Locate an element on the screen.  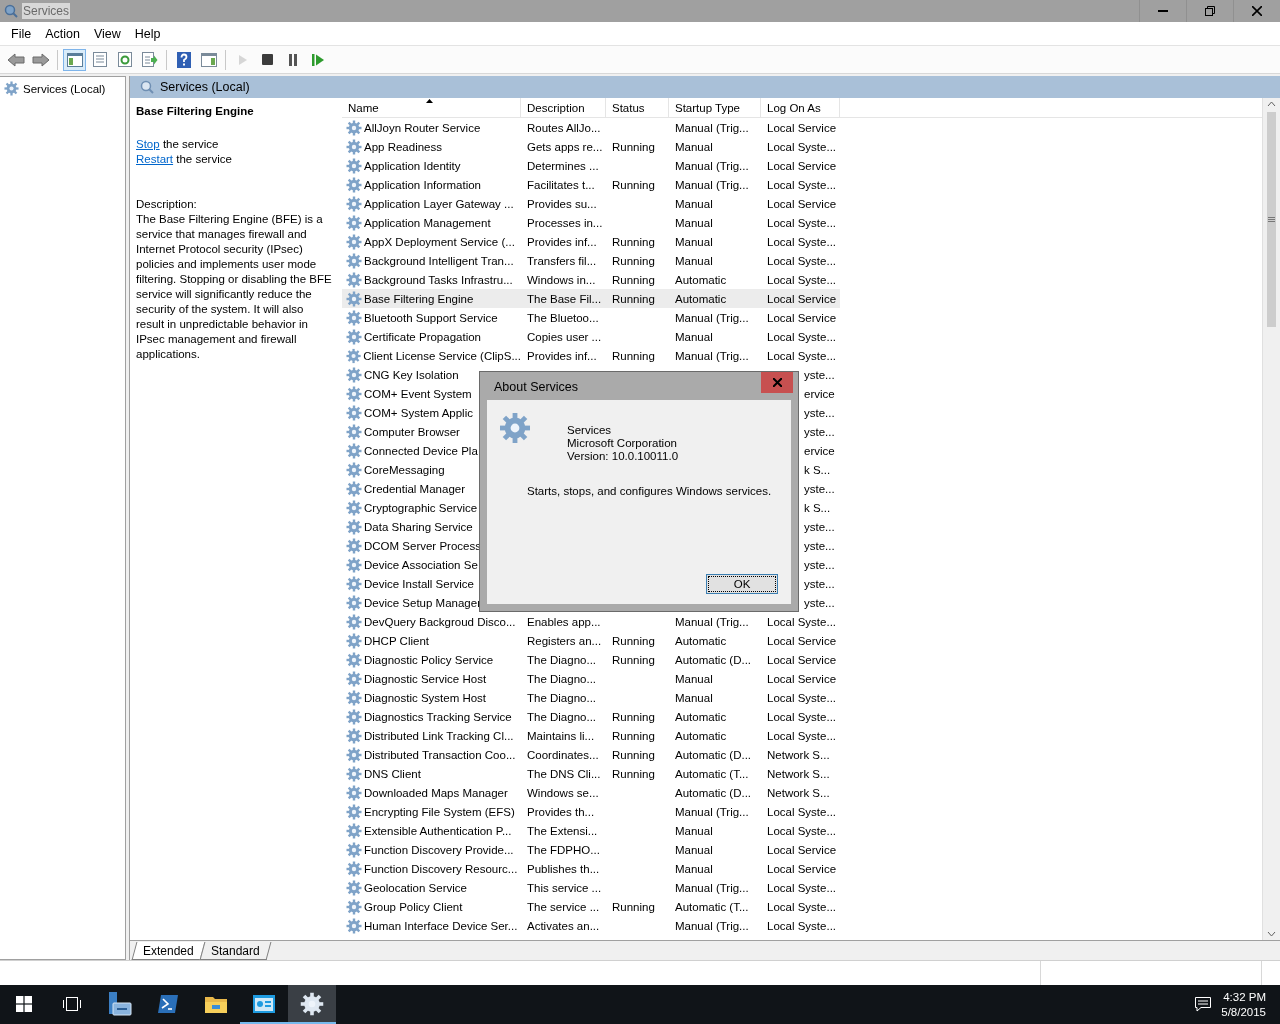
service-name: Credential Manager is located at coordinates (414, 488).